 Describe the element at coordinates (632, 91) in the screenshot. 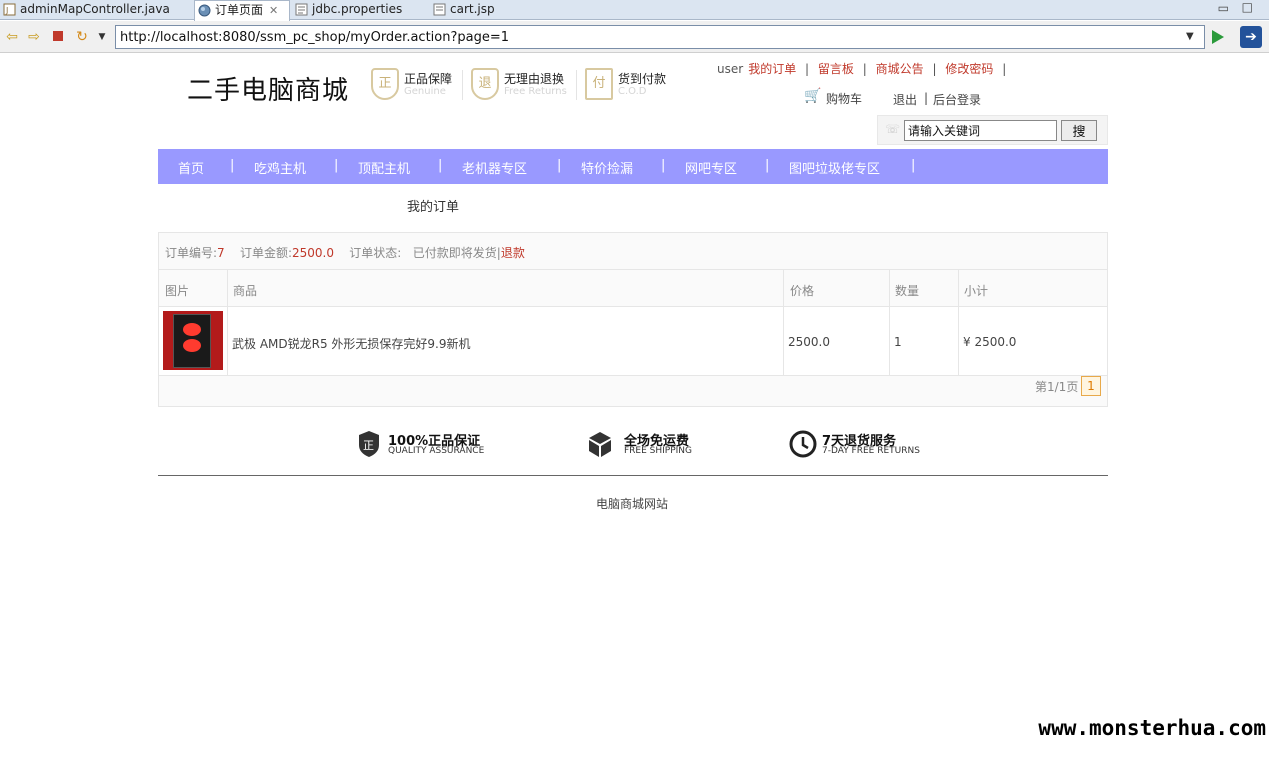

I see `badge-subtitle: C.O.D` at that location.